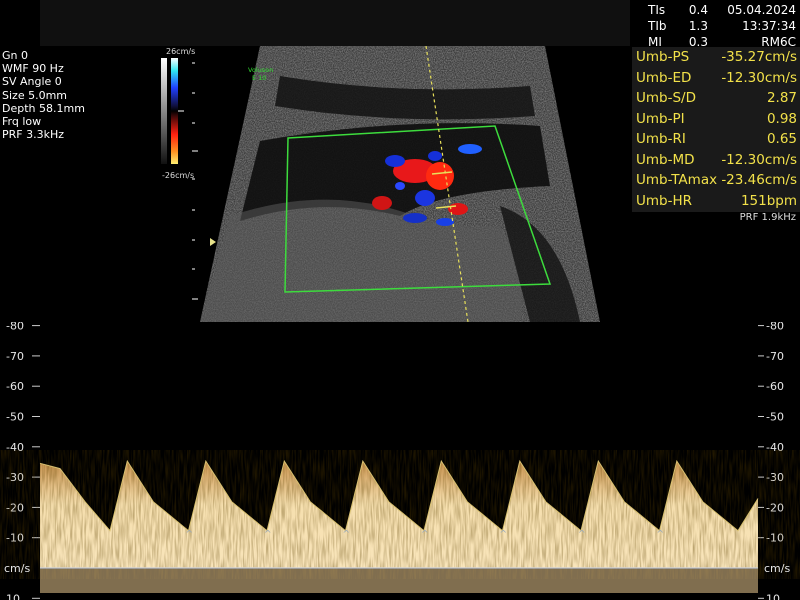  I want to click on exam-date: 05.04.2024, so click(761, 10).